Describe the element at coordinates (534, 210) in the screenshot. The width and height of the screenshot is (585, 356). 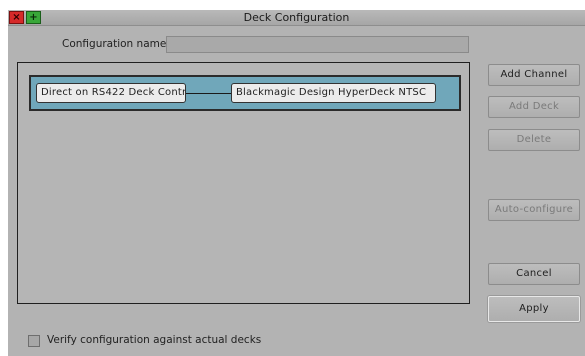
I see `auto-configure-button: Auto-configure` at that location.